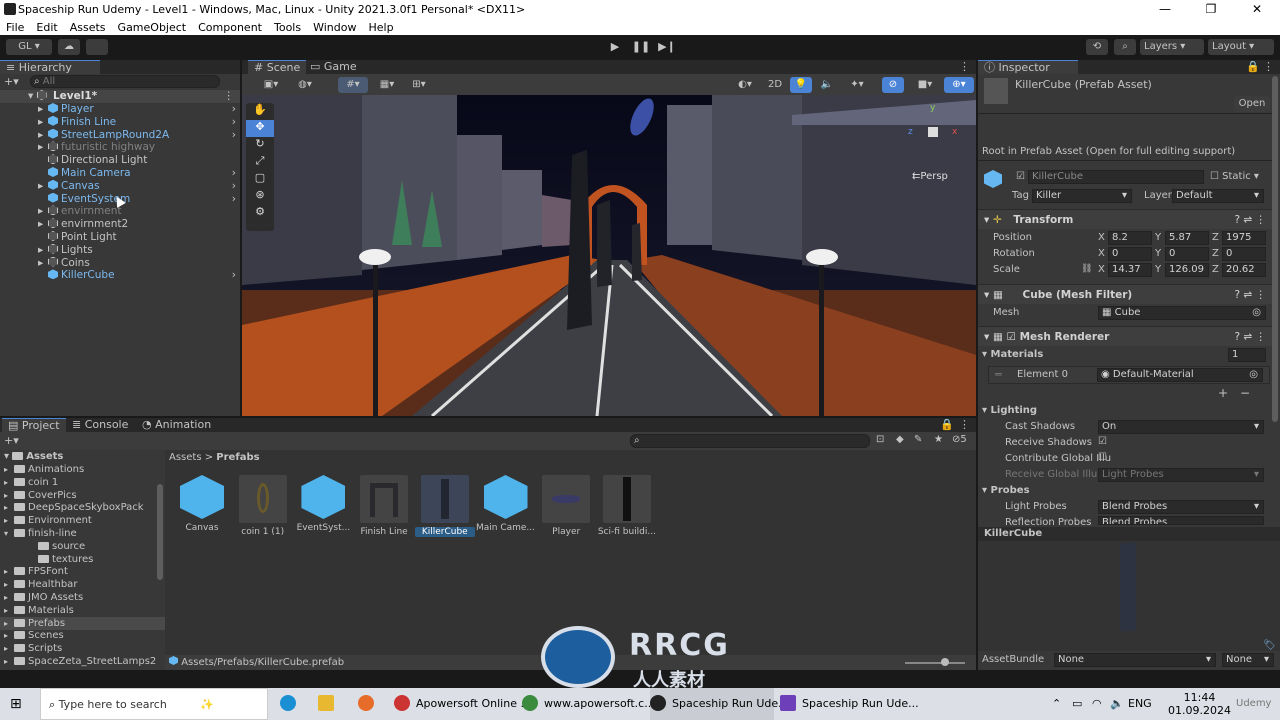 The width and height of the screenshot is (1280, 720). I want to click on rotate-tool-icon: ↻, so click(260, 145).